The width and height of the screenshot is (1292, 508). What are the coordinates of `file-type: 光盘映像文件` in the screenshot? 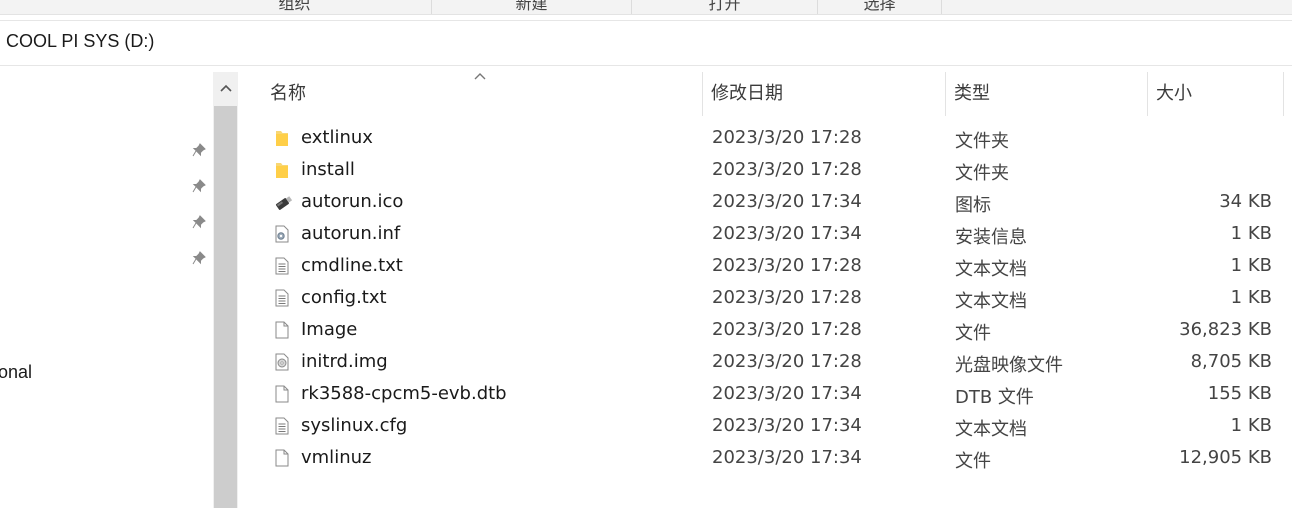 It's located at (1009, 365).